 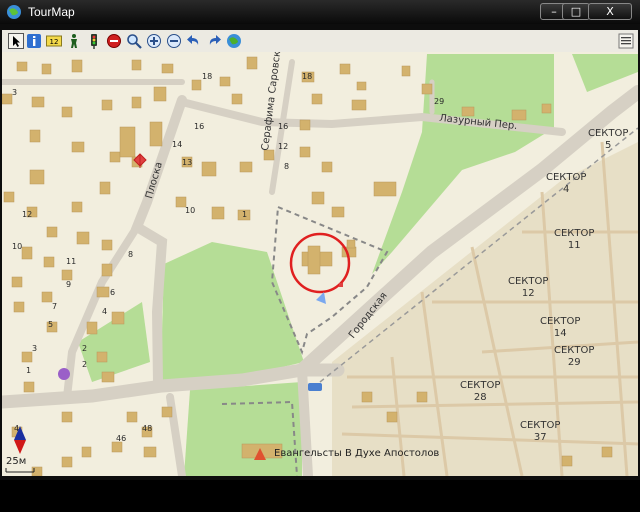 What do you see at coordinates (74, 41) in the screenshot?
I see `pedestrian-icon` at bounding box center [74, 41].